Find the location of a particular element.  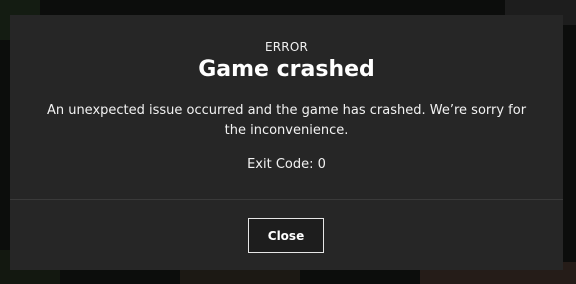

error-eyebrow: ERROR is located at coordinates (286, 47).